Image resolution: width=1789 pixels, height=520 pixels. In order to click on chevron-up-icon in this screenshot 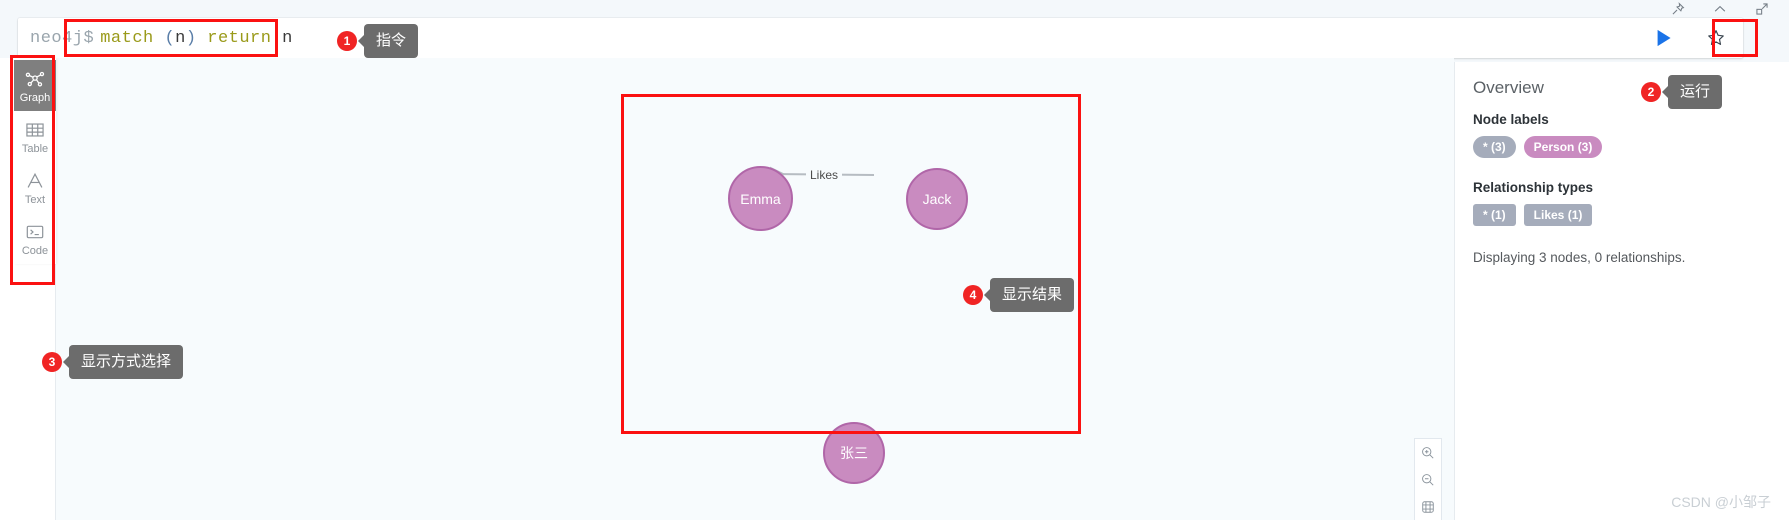, I will do `click(1720, 9)`.